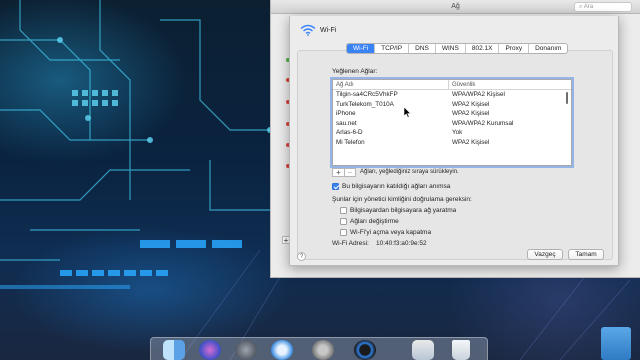 The height and width of the screenshot is (360, 640). I want to click on network-name: TurkTelekom_T010A, so click(365, 104).